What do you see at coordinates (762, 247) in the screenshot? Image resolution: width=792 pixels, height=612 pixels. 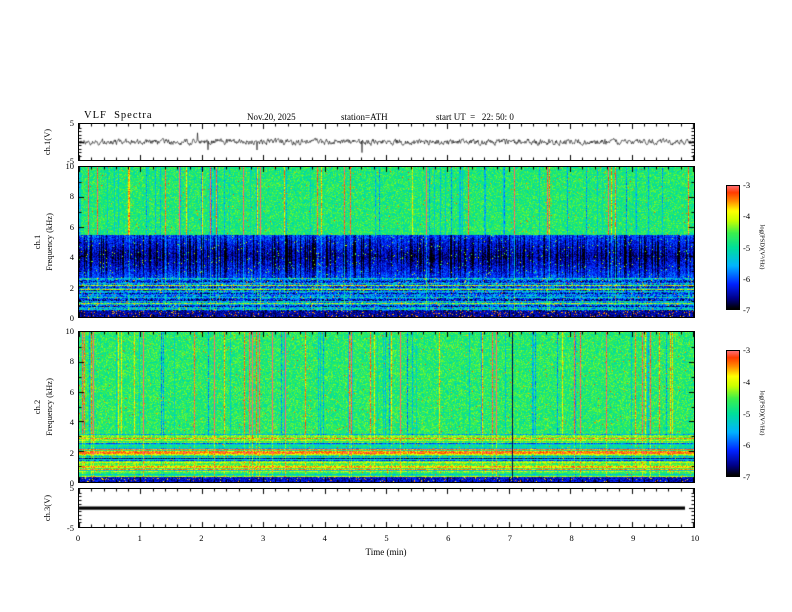 I see `colorbar-ch1-unit-label: log(PSD)(V²/Hz)` at bounding box center [762, 247].